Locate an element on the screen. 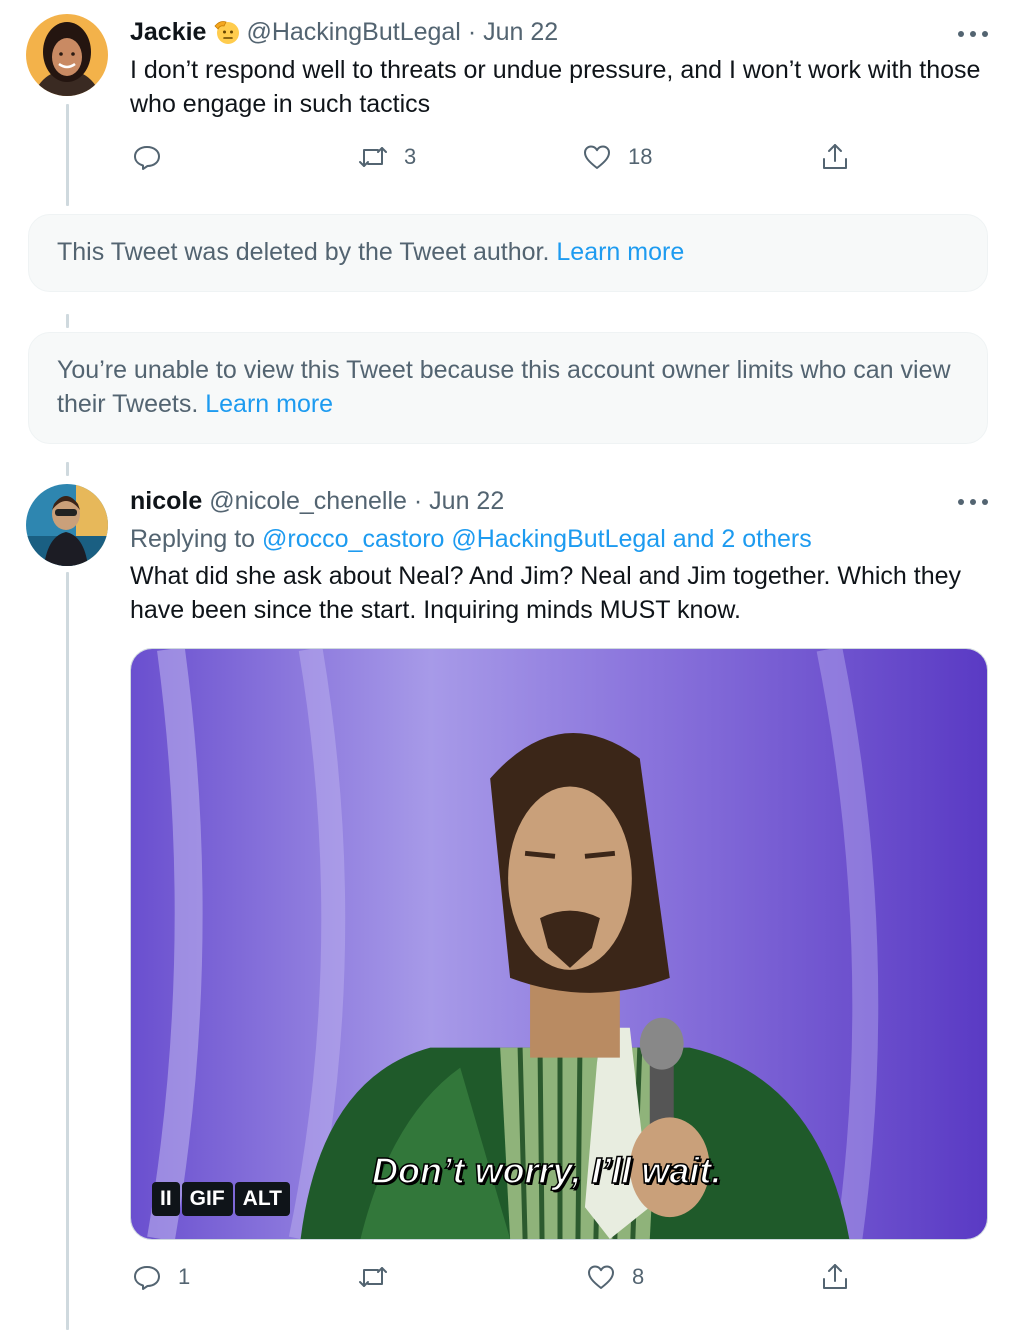 The image size is (1022, 1330). retweet-button: 3 is located at coordinates (387, 157).